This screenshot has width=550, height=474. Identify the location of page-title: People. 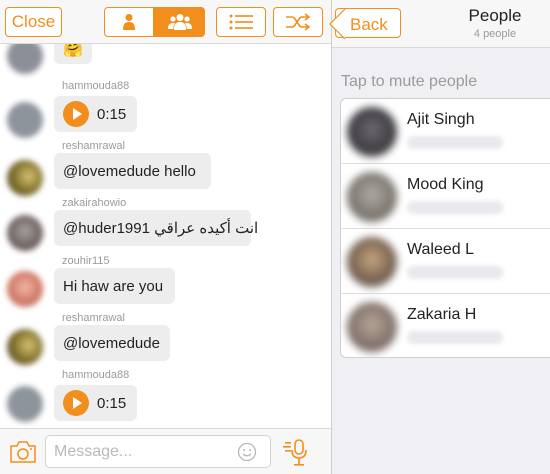
(495, 15).